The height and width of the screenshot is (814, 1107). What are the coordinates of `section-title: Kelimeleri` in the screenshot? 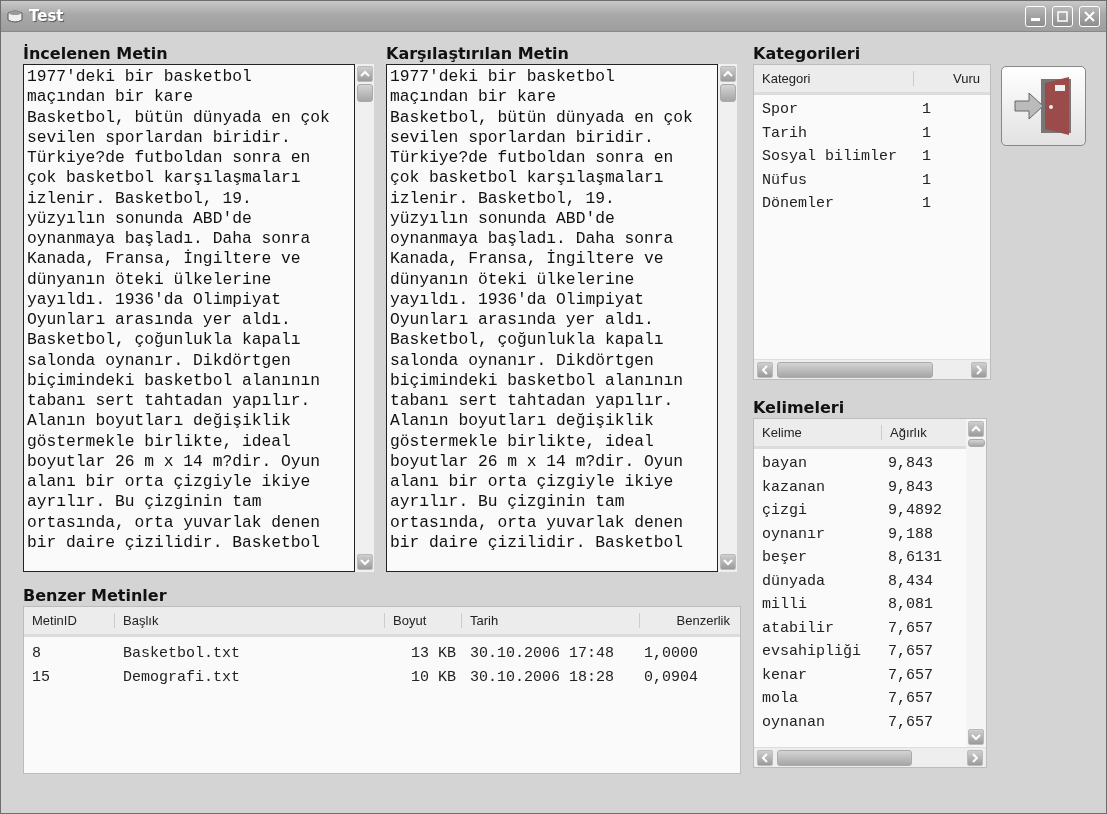 It's located at (799, 407).